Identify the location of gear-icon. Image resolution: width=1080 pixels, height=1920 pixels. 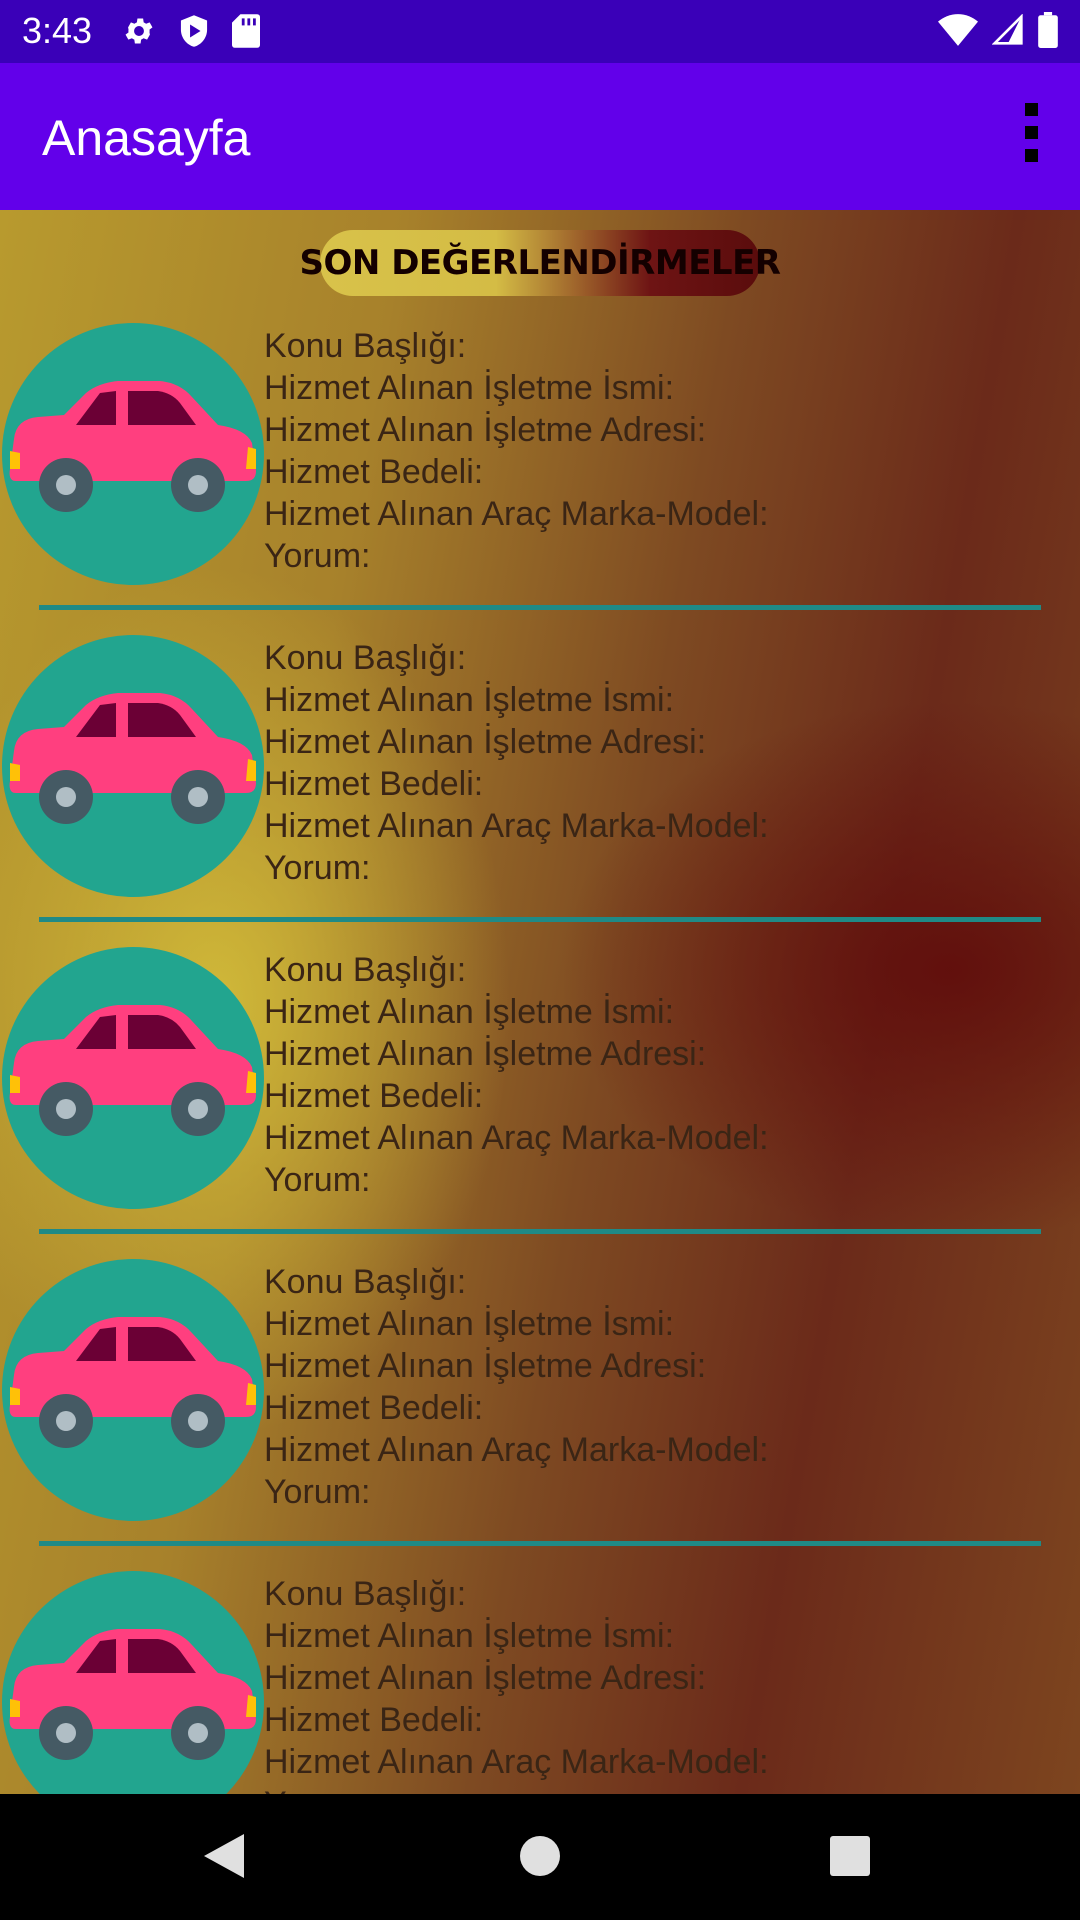
(139, 33).